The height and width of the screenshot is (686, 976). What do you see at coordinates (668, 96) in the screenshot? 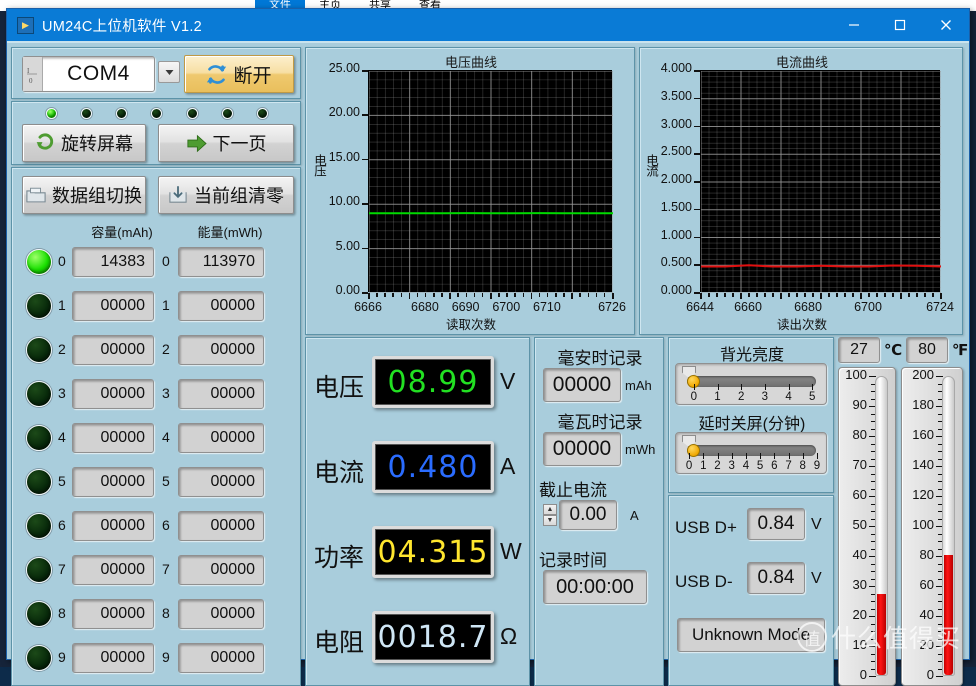
I see `y-tick-label: 3.500` at bounding box center [668, 96].